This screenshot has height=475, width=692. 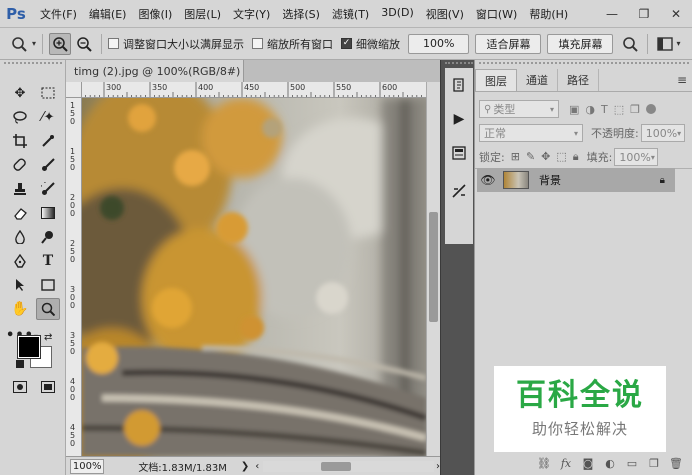 What do you see at coordinates (292, 44) in the screenshot?
I see `zoom-all-windows-checkbox: 缩放所有窗口` at bounding box center [292, 44].